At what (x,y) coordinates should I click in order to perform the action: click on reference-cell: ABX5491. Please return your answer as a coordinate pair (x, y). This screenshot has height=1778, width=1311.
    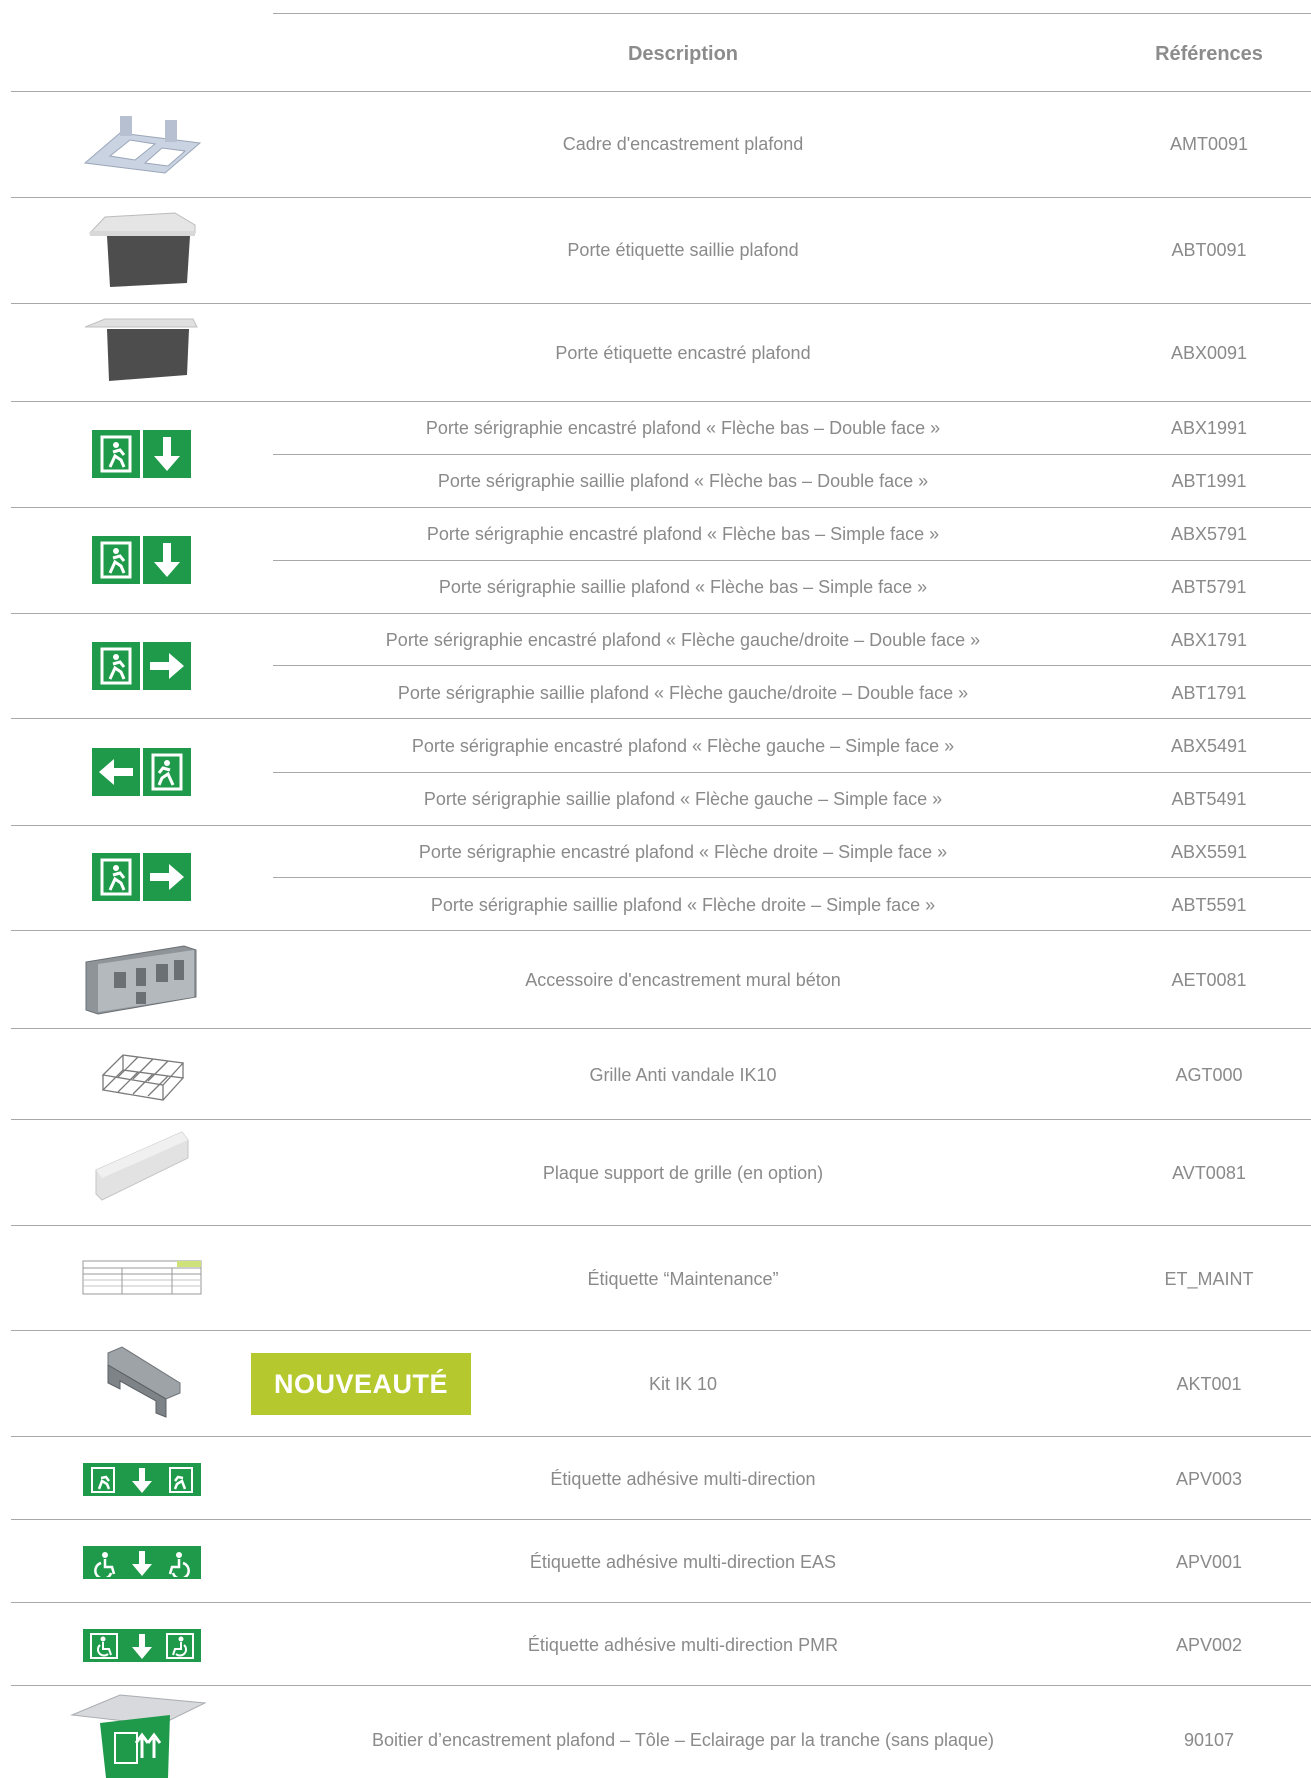
    Looking at the image, I should click on (1209, 745).